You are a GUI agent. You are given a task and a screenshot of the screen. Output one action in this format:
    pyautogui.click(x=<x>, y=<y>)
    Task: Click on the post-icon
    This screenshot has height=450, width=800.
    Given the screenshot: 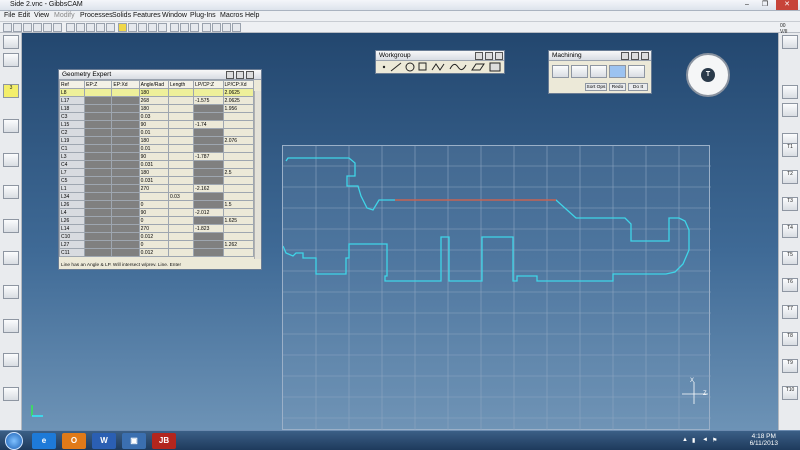 What is the action you would take?
    pyautogui.click(x=11, y=360)
    